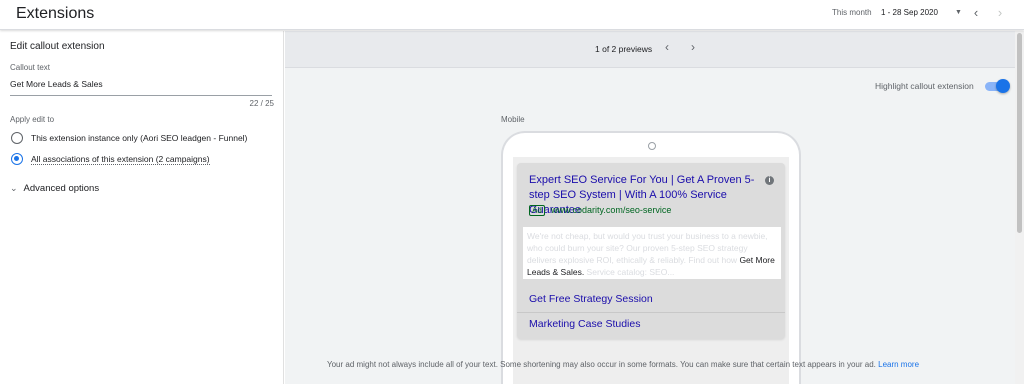  What do you see at coordinates (654, 49) in the screenshot?
I see `preview-navigation: 1 of 2 previews ‹ ›` at bounding box center [654, 49].